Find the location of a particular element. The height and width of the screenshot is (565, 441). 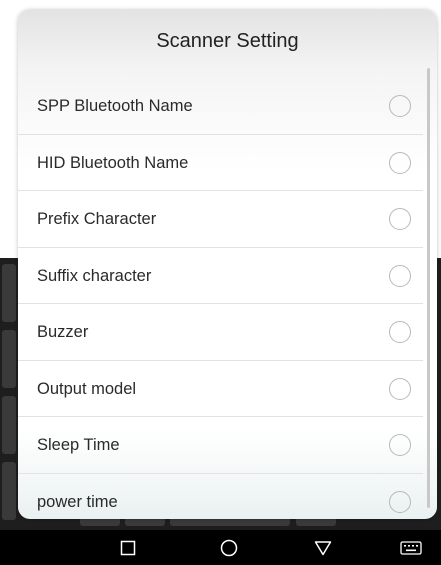

scrollbar is located at coordinates (428, 288).